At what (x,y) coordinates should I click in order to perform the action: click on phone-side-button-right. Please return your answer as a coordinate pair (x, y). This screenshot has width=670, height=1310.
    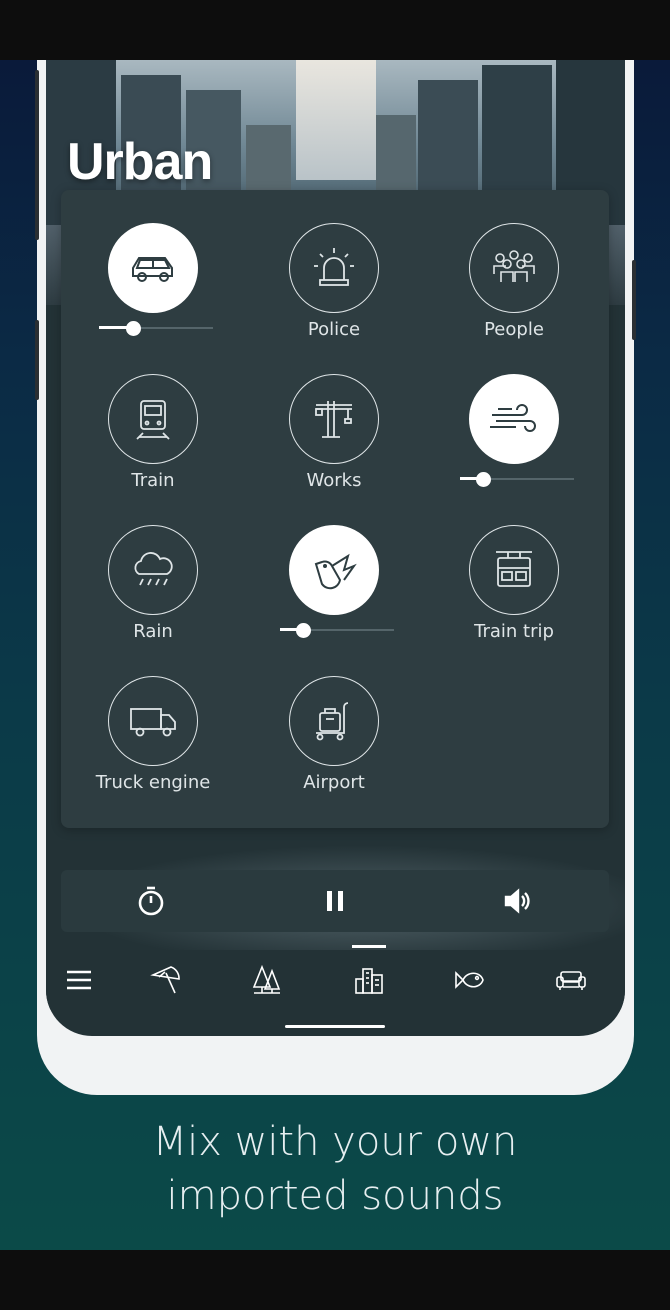
    Looking at the image, I should click on (634, 300).